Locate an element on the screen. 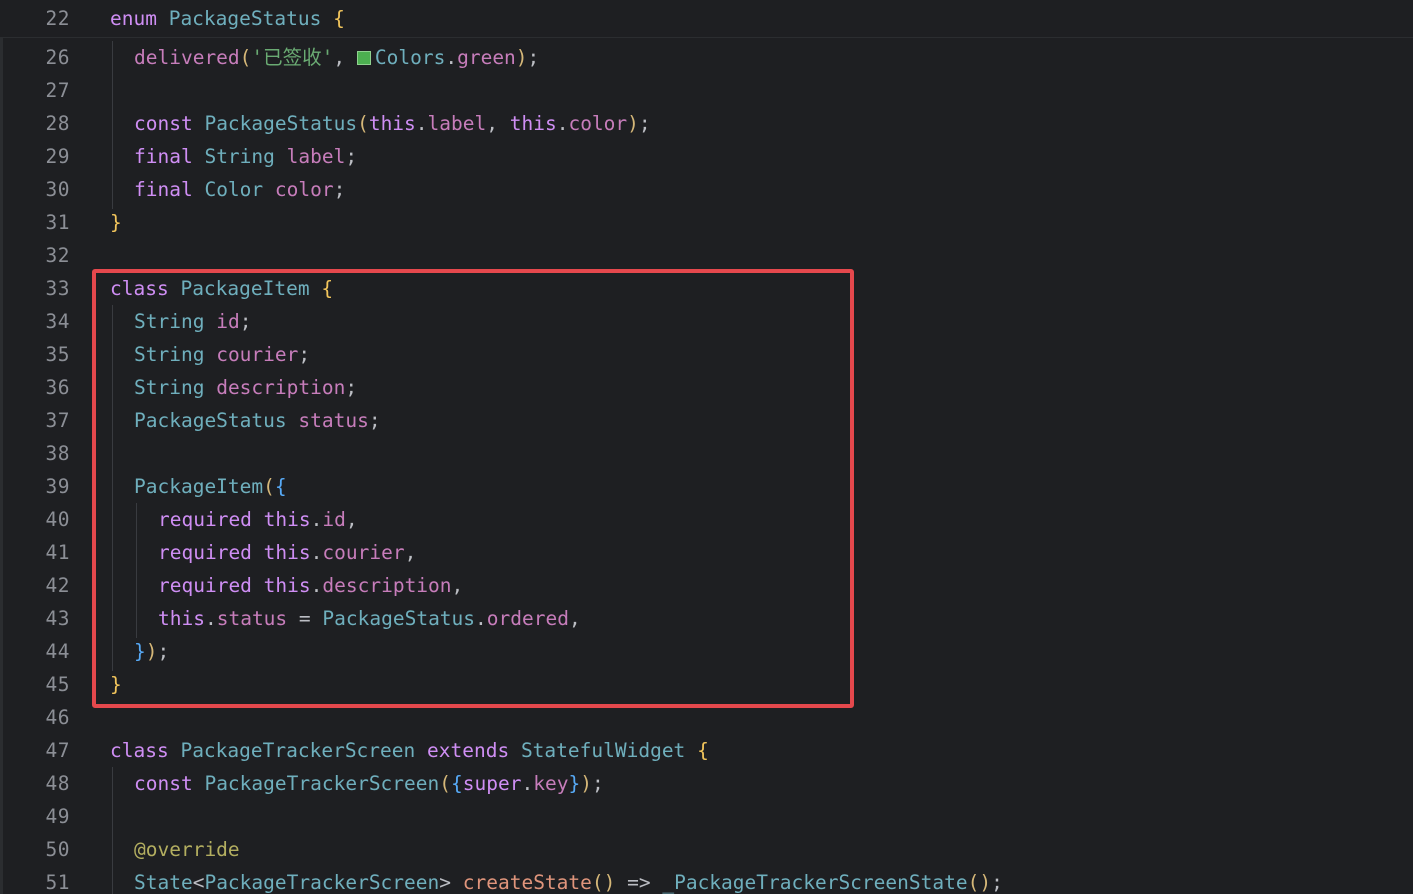 The image size is (1413, 894). line-number: 31 is located at coordinates (35, 222).